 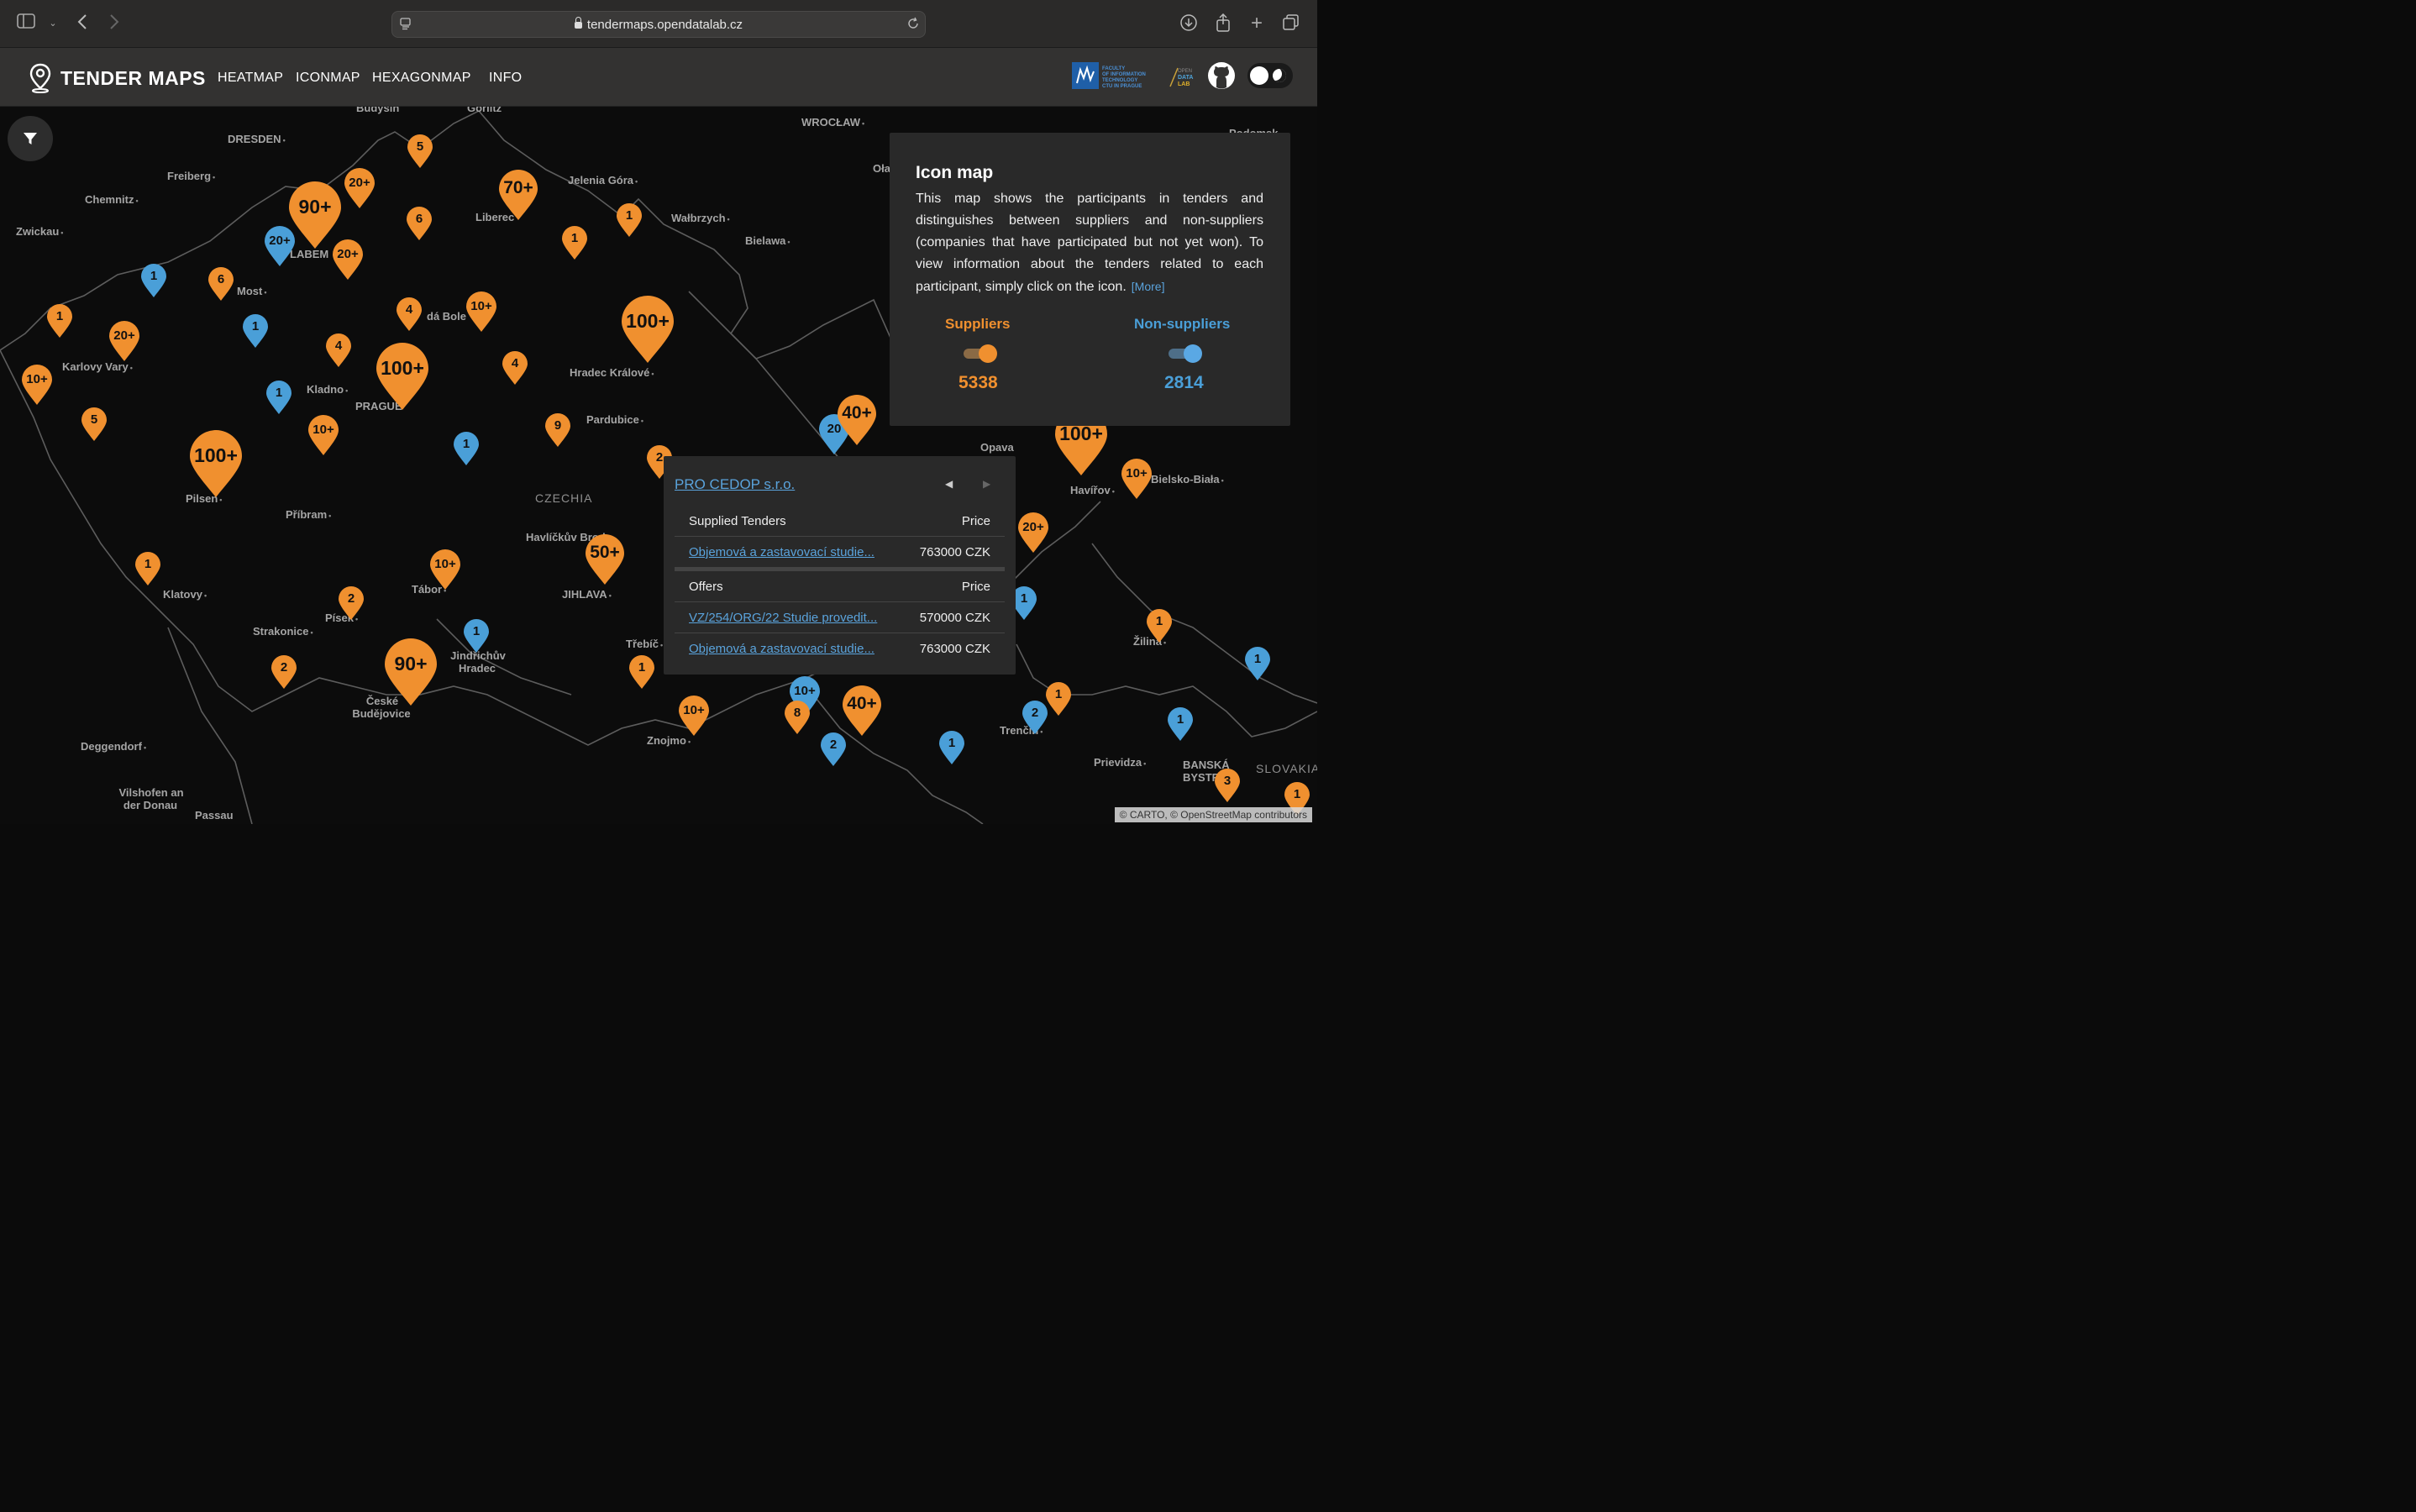 What do you see at coordinates (857, 413) in the screenshot?
I see `supplier-marker-count: 40+` at bounding box center [857, 413].